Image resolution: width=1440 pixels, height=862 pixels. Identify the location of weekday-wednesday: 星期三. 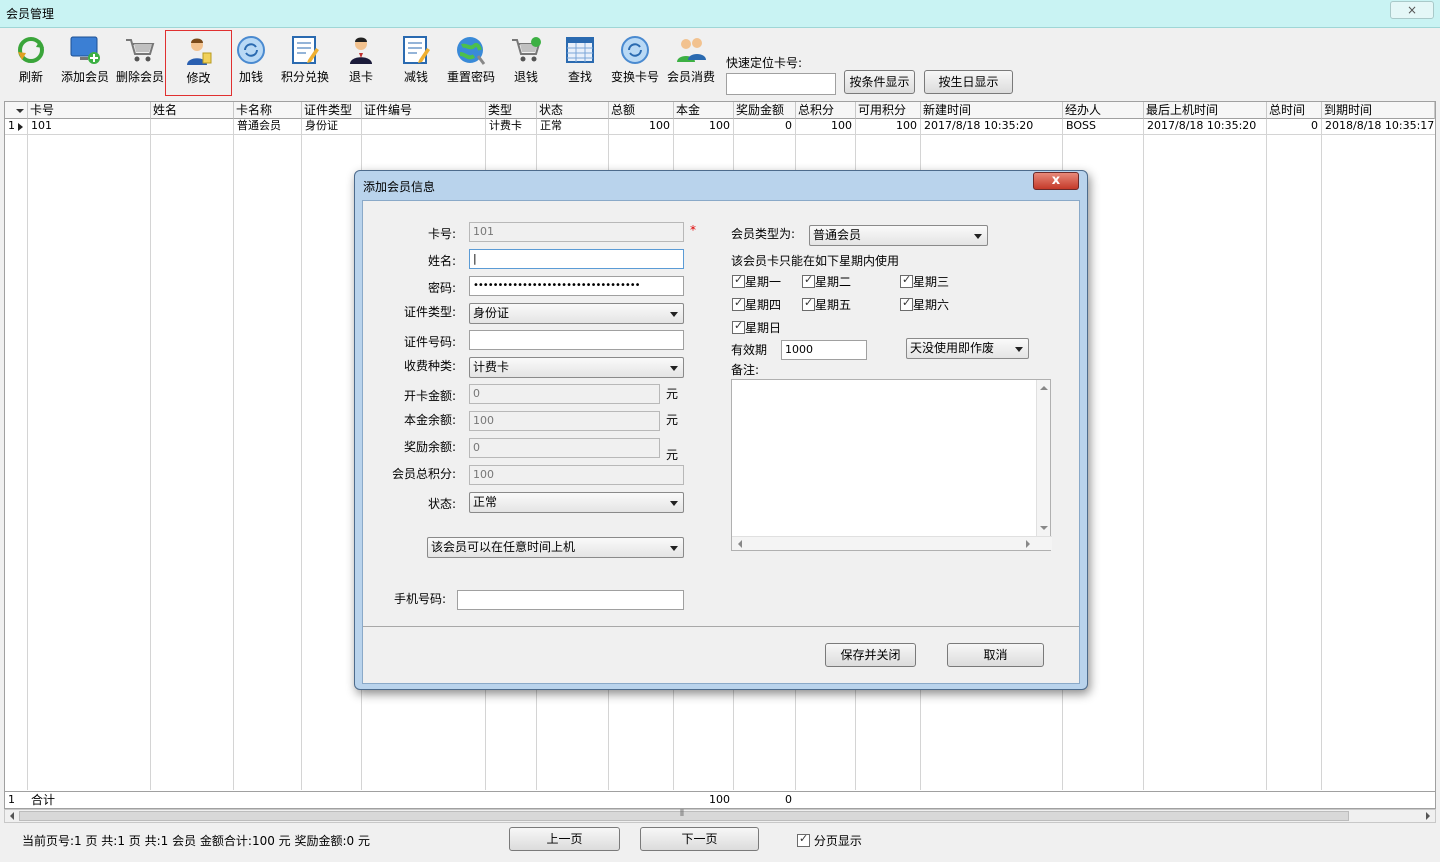
(924, 281).